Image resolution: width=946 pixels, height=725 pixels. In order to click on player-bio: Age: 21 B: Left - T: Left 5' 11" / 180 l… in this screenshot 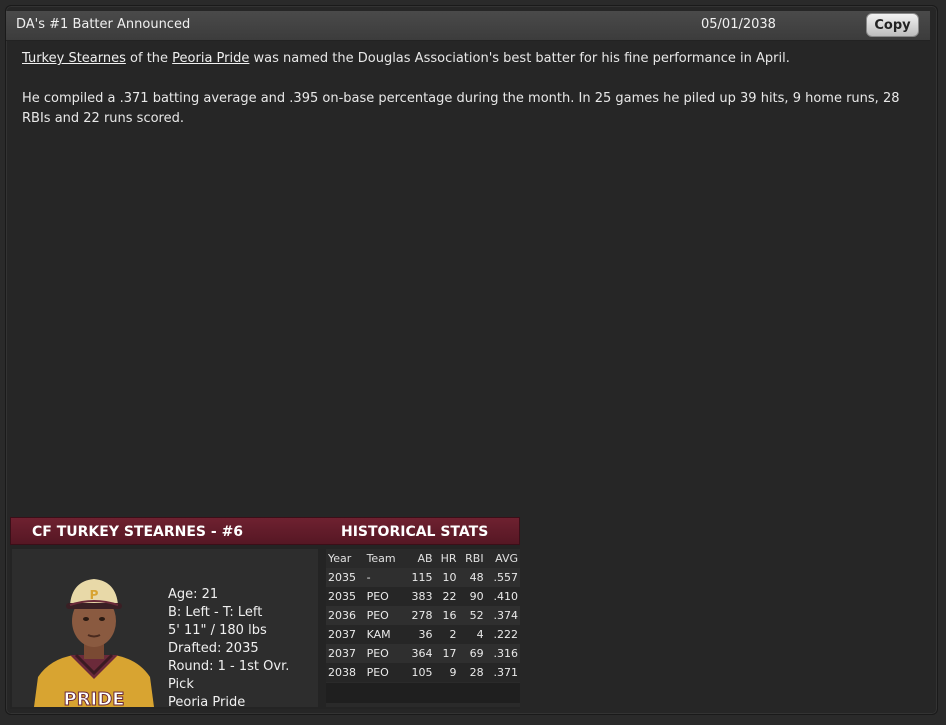, I will do `click(243, 649)`.